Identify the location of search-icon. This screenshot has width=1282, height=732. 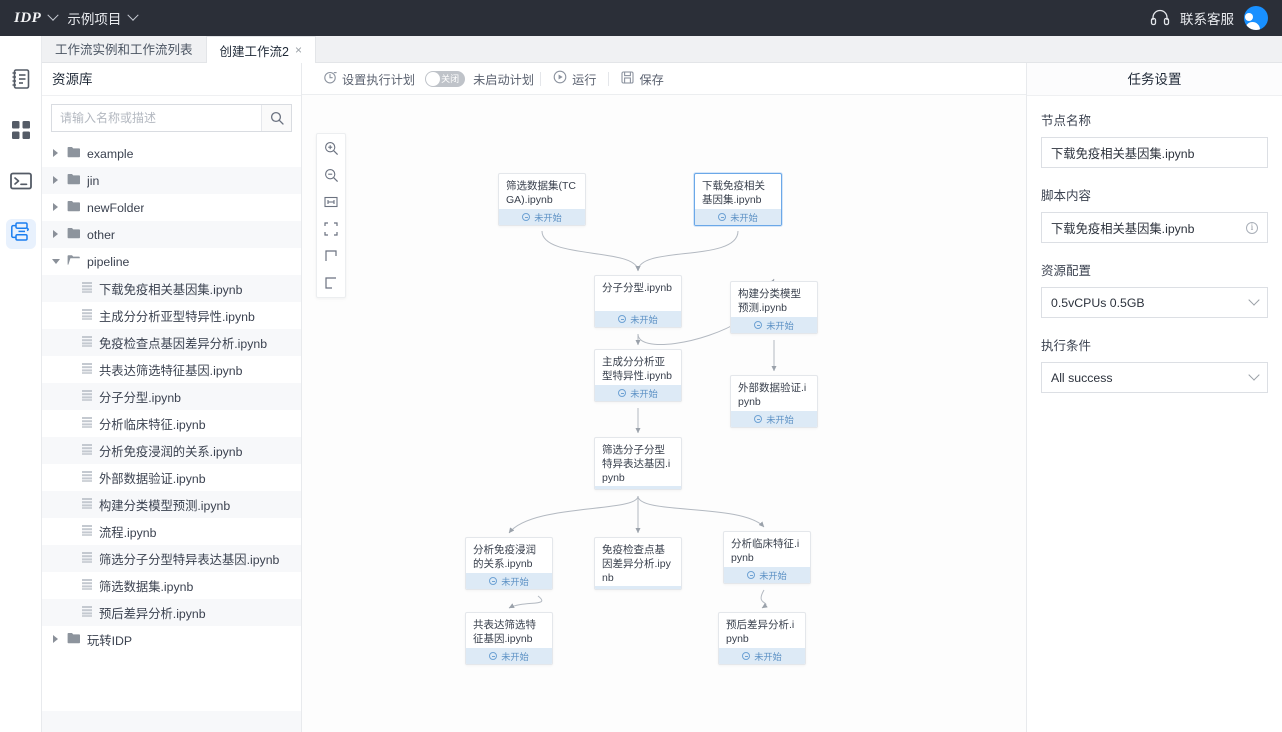
(276, 118).